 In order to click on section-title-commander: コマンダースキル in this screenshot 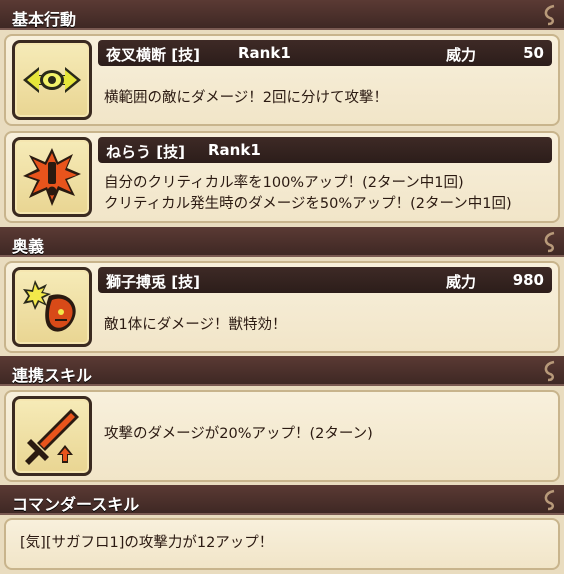, I will do `click(76, 504)`.